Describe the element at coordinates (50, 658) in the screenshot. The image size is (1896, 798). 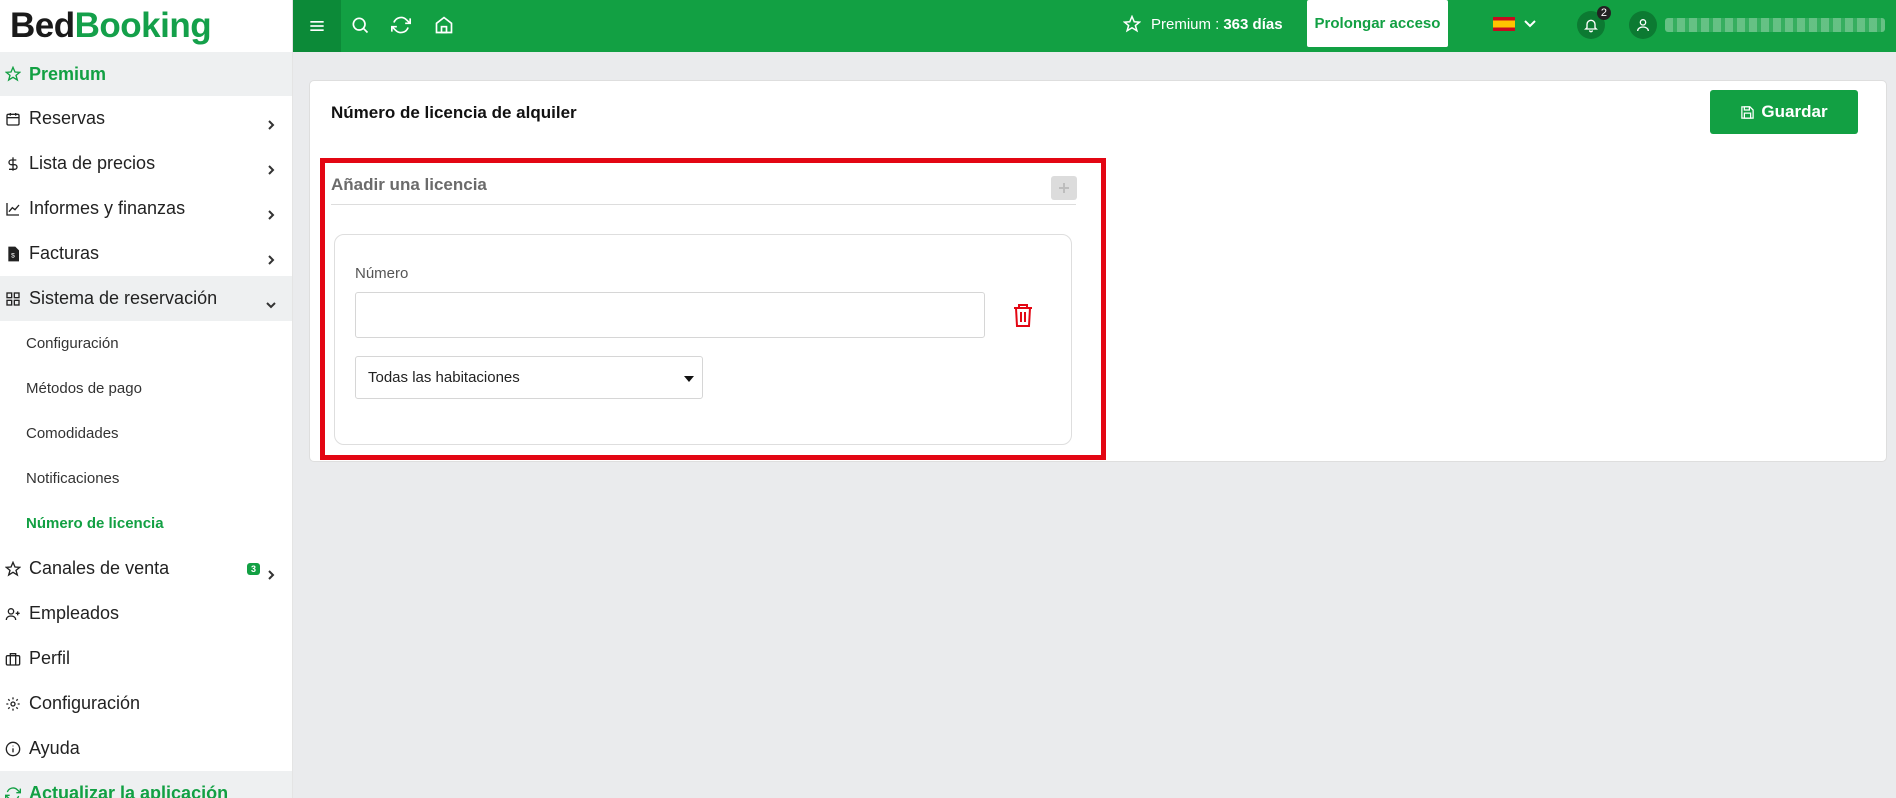
I see `sidebar-item-label: Perfil` at that location.